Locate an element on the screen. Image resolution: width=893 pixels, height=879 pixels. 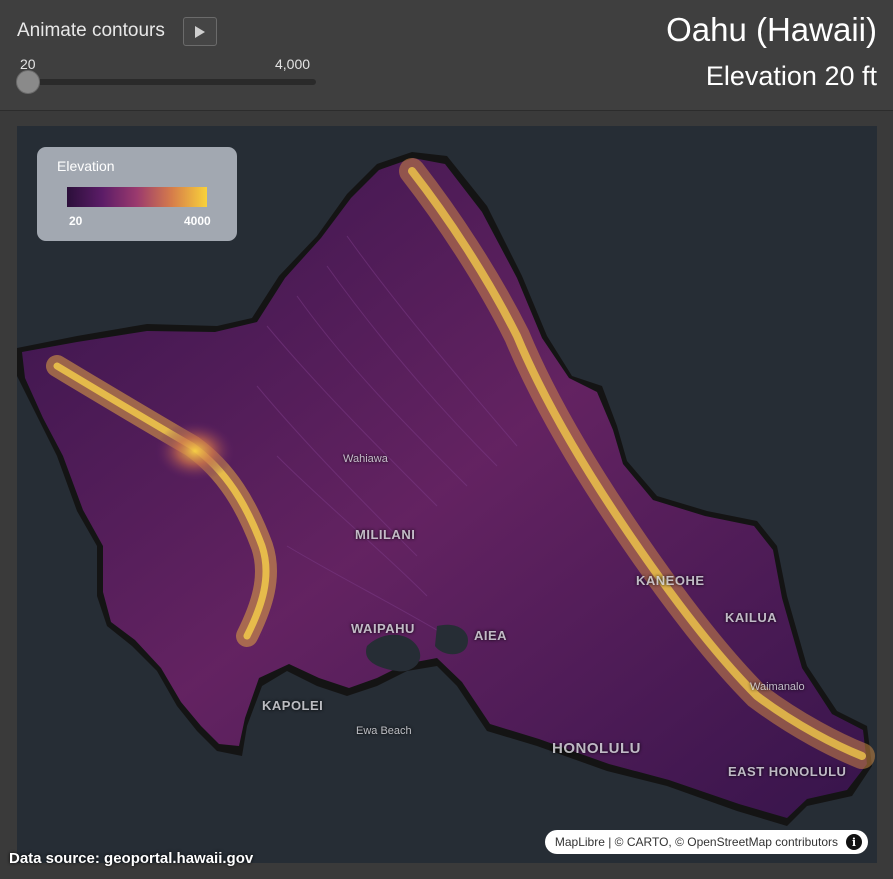
place-label-kailua: KAILUA is located at coordinates (751, 617).